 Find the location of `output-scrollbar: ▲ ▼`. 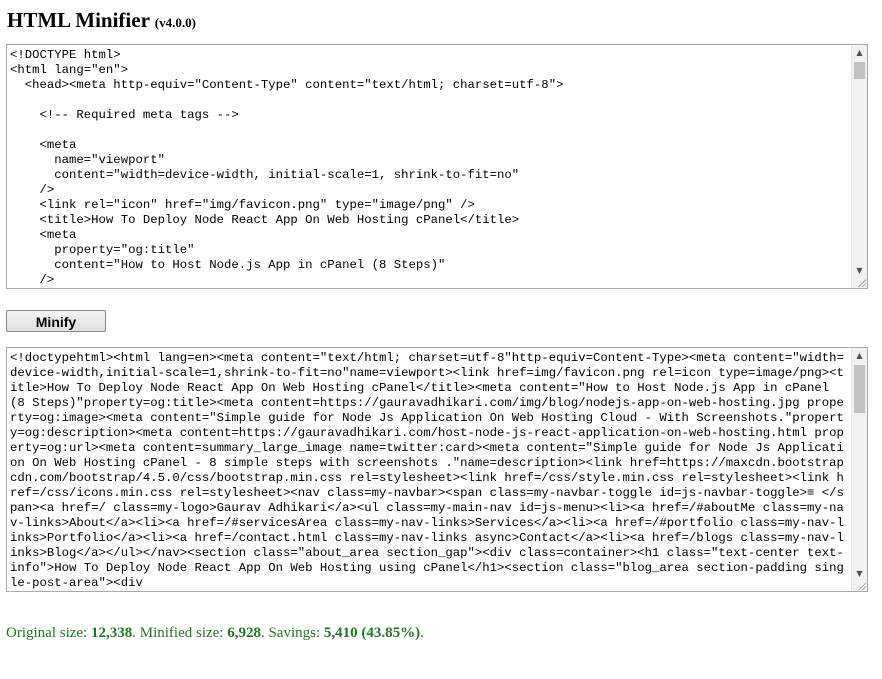

output-scrollbar: ▲ ▼ is located at coordinates (859, 469).